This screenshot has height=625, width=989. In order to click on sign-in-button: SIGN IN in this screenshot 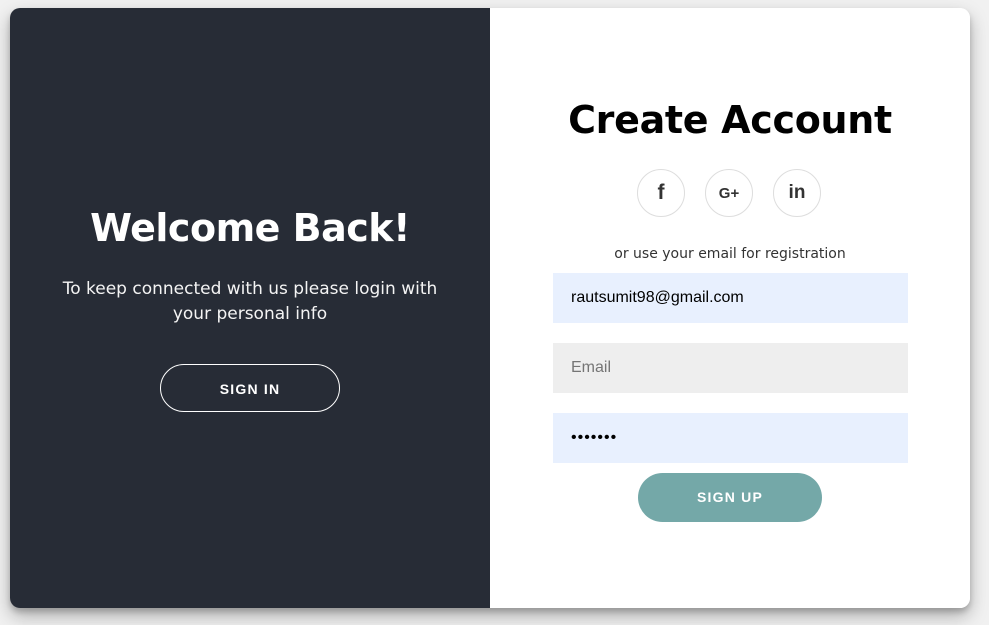, I will do `click(250, 388)`.